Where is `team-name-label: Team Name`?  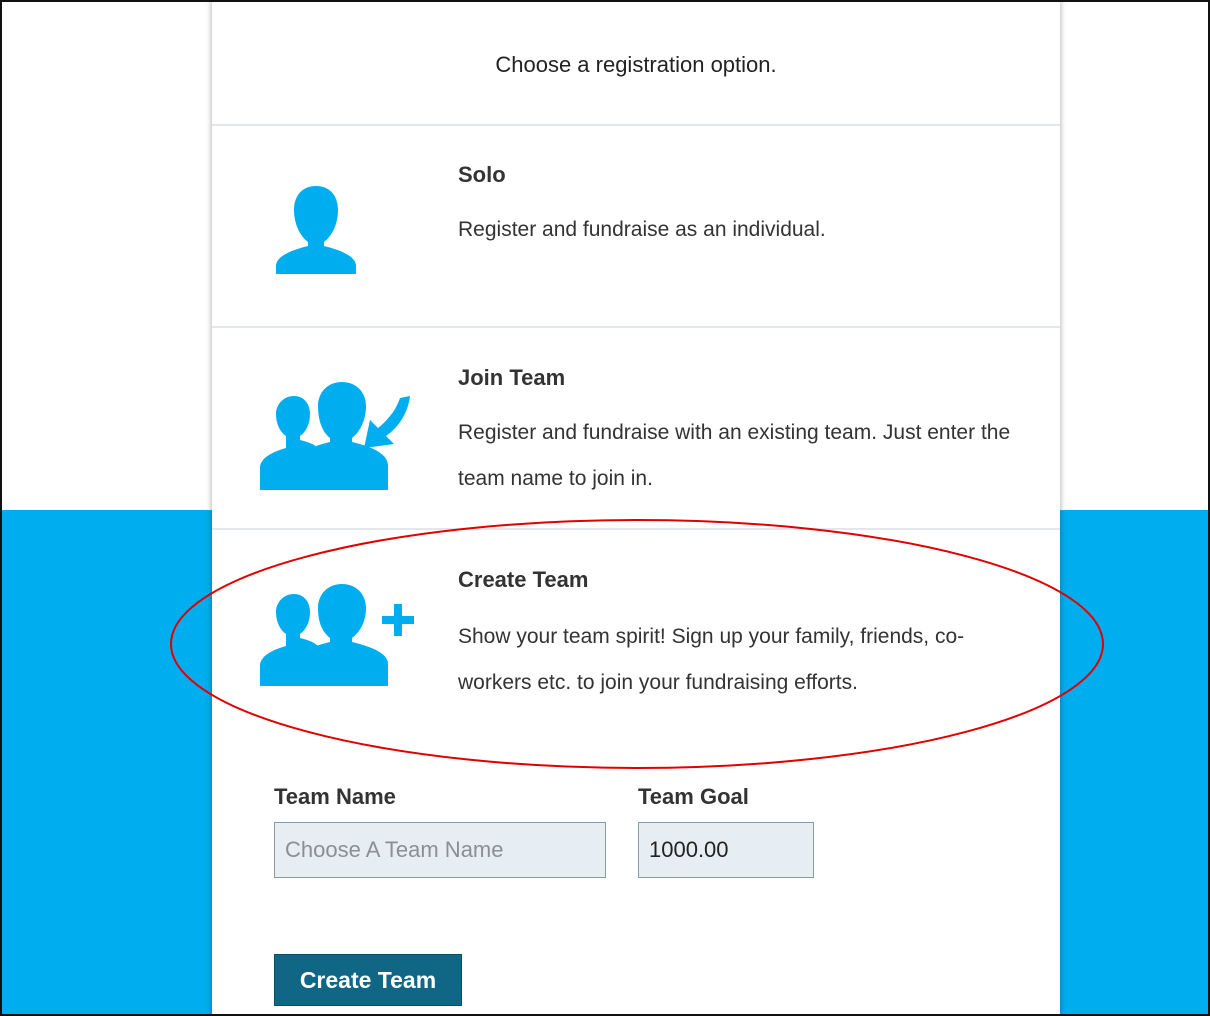 team-name-label: Team Name is located at coordinates (335, 796).